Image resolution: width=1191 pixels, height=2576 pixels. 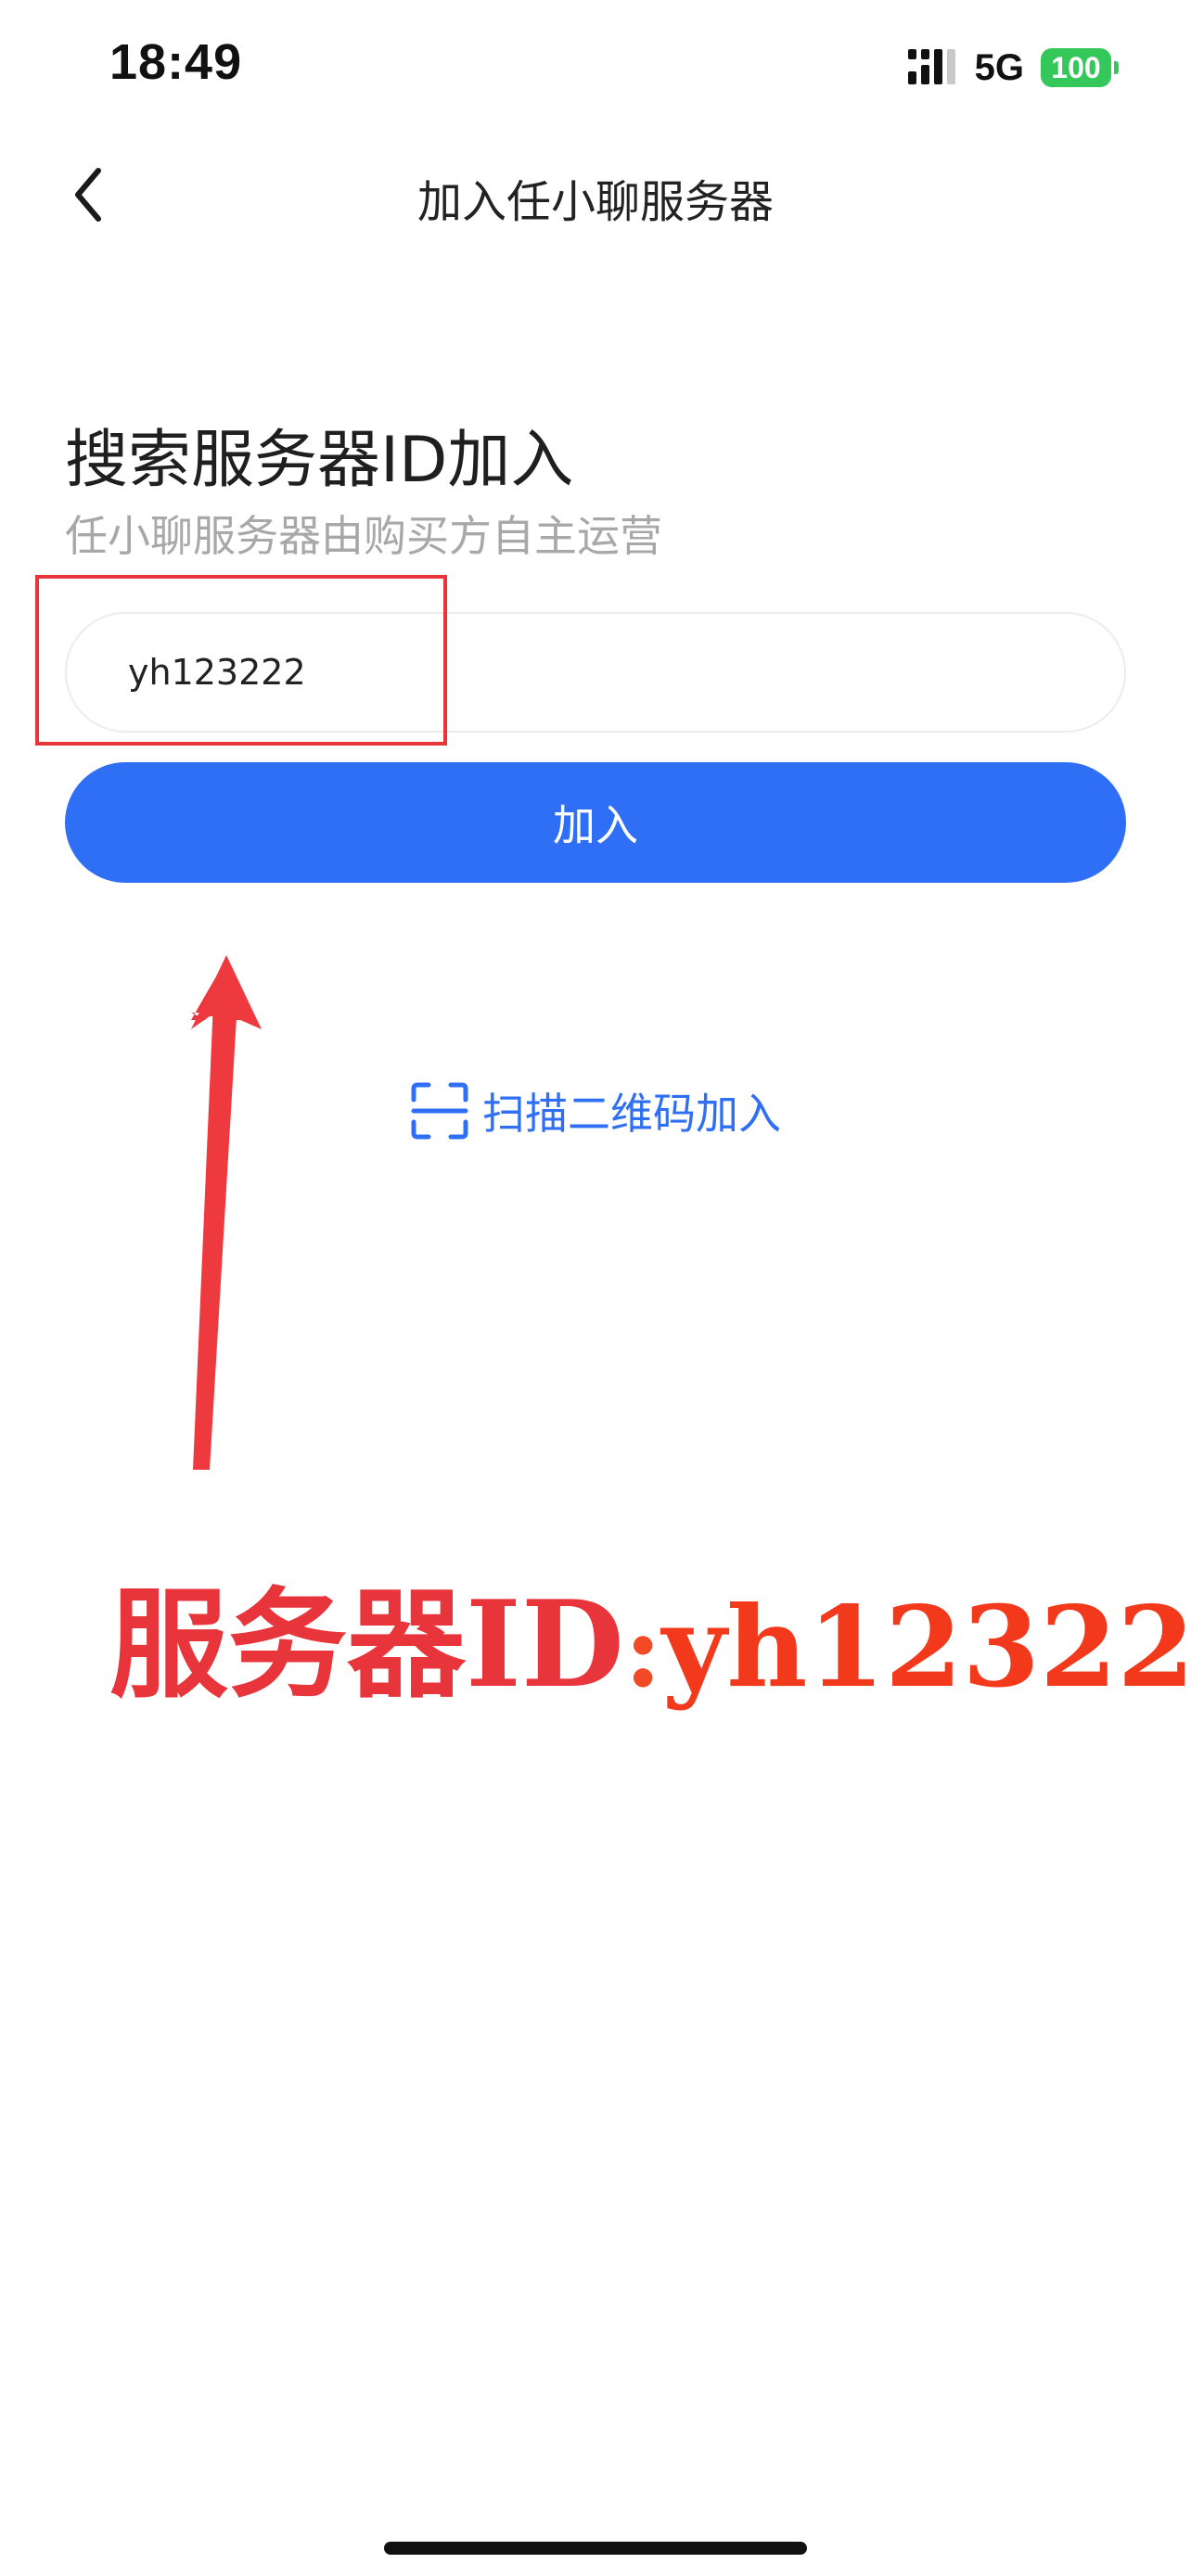 I want to click on arrow-tip, so click(x=226, y=992).